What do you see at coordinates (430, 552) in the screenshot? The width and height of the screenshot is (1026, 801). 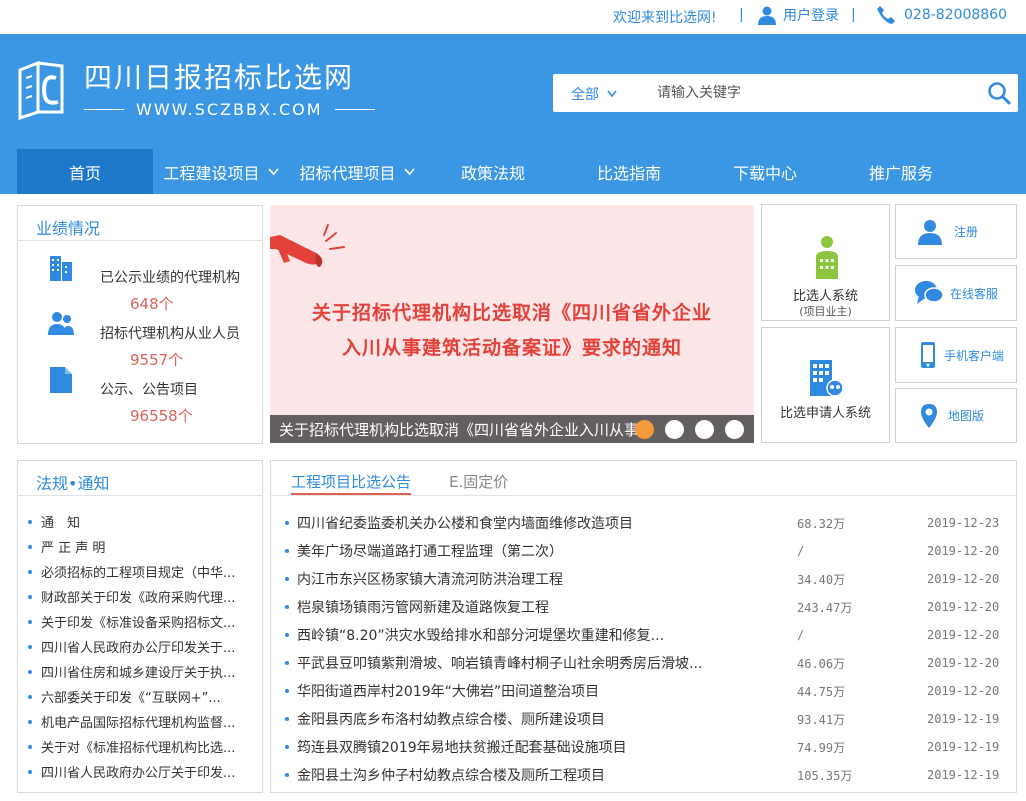 I see `project-name: 美年广场尽端道路打通工程监理（第二次）` at bounding box center [430, 552].